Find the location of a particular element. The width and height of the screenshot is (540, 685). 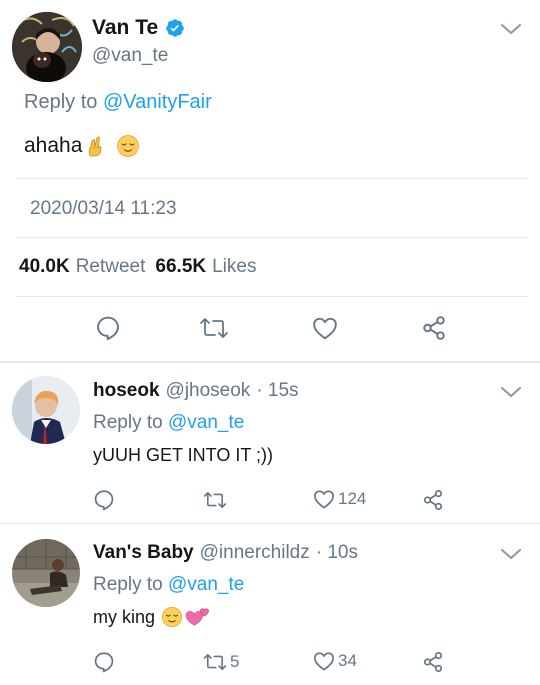

retweet-label: Retweet is located at coordinates (111, 267).